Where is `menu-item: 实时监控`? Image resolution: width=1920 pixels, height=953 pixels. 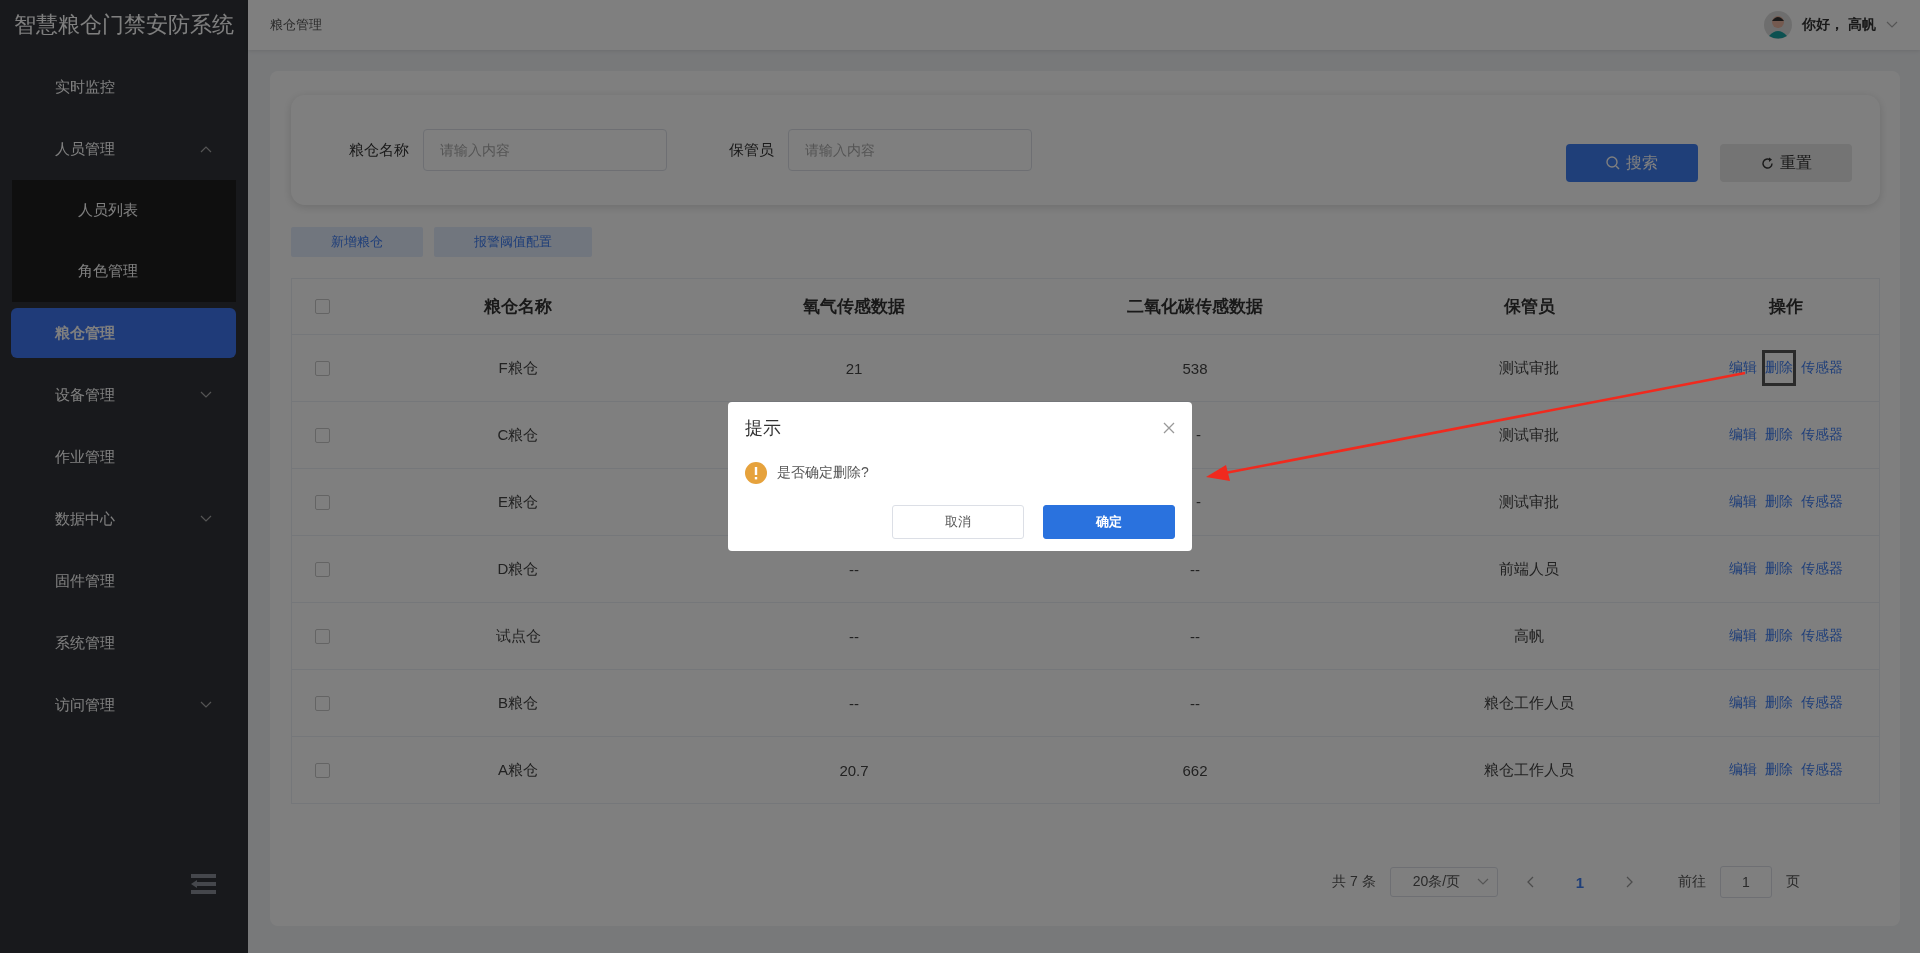 menu-item: 实时监控 is located at coordinates (123, 87).